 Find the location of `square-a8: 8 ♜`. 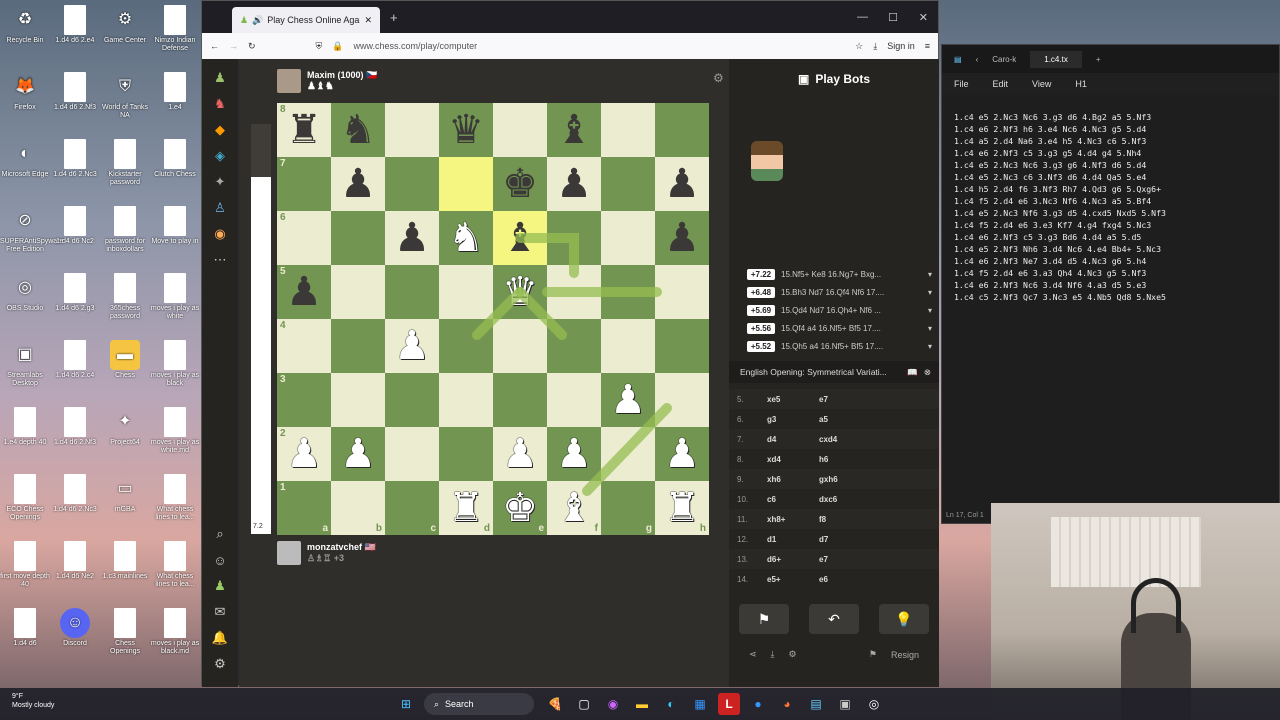

square-a8: 8 ♜ is located at coordinates (304, 130).